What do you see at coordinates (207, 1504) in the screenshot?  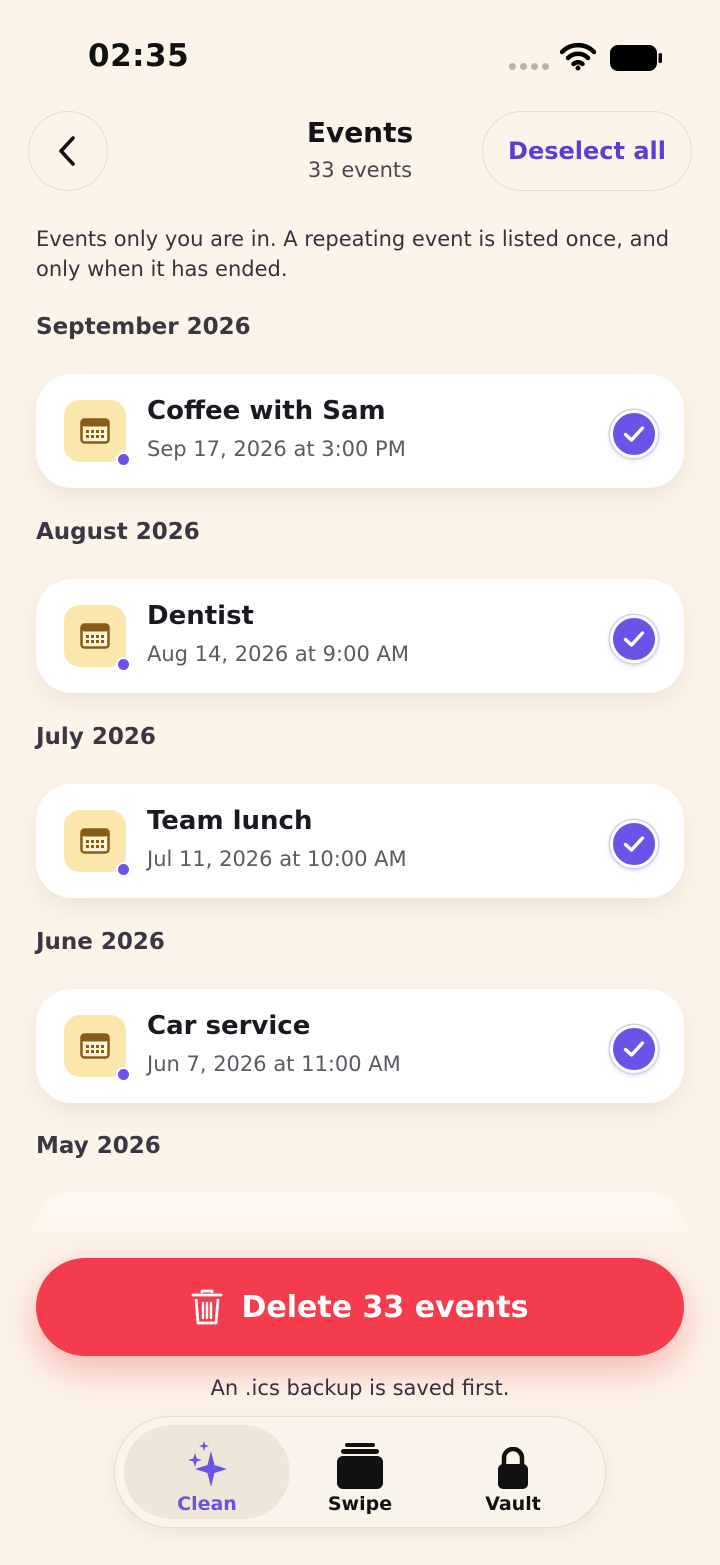 I see `tab-label: Clean` at bounding box center [207, 1504].